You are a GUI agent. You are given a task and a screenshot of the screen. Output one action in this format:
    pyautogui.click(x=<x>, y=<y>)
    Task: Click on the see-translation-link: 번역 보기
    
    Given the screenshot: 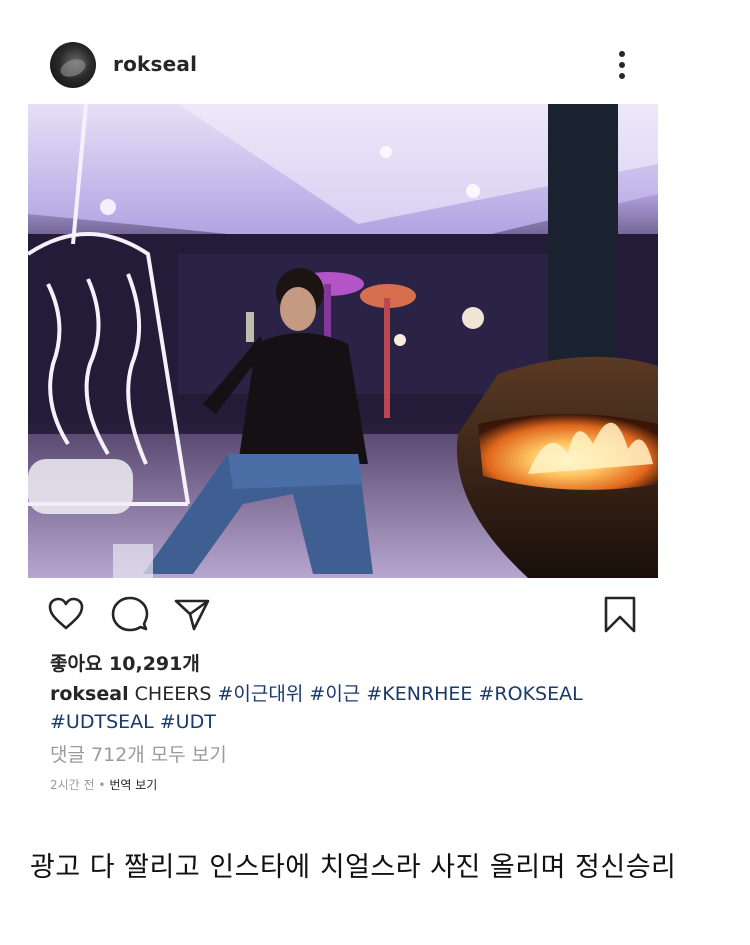 What is the action you would take?
    pyautogui.click(x=133, y=785)
    